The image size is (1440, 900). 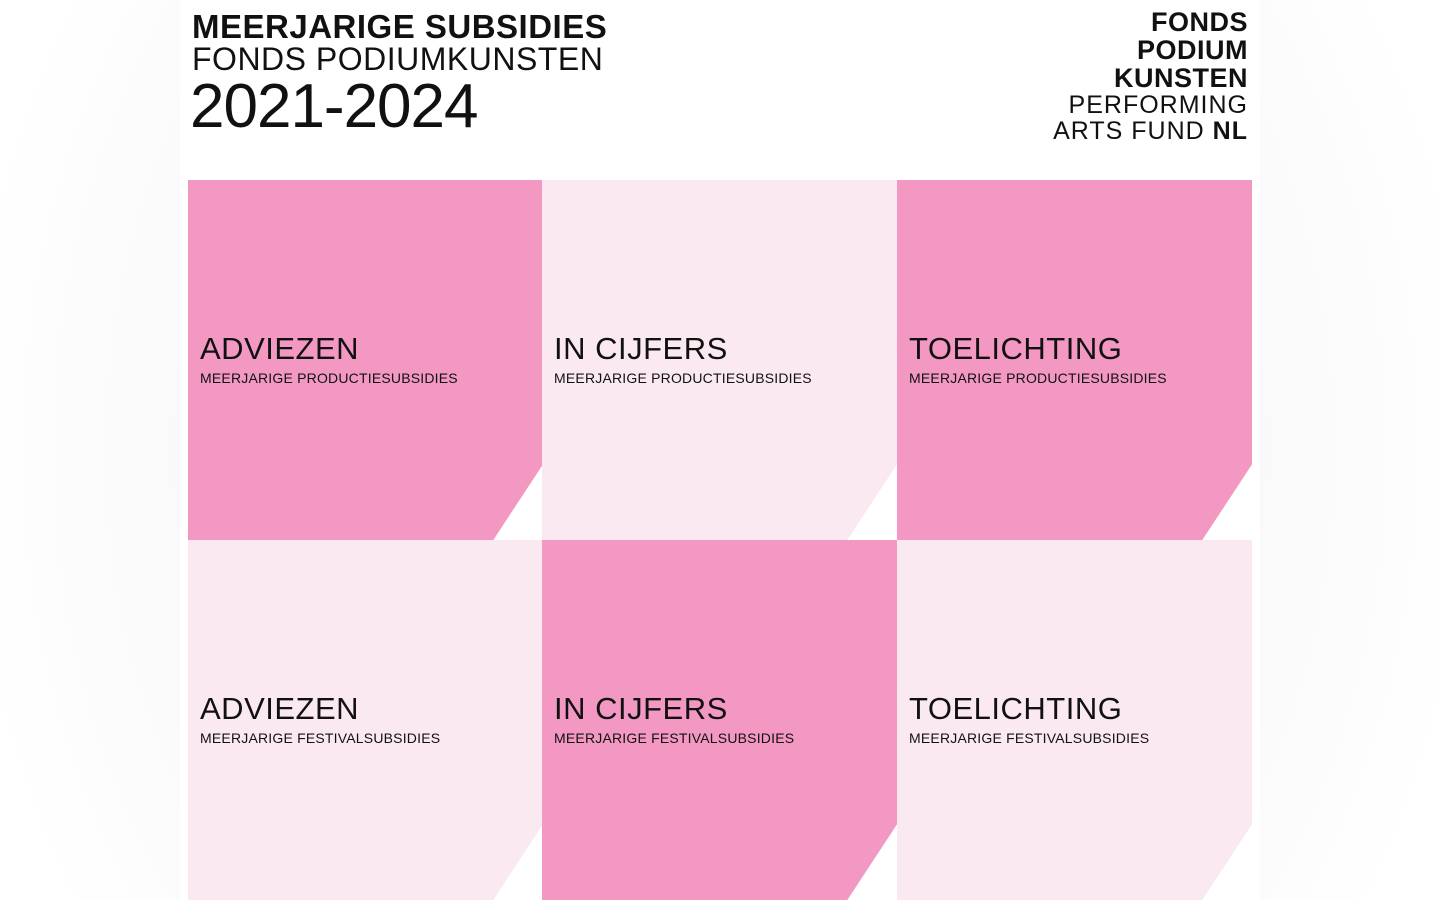 What do you see at coordinates (398, 59) in the screenshot?
I see `page-subtitle: FONDS PODIUMKUNSTEN` at bounding box center [398, 59].